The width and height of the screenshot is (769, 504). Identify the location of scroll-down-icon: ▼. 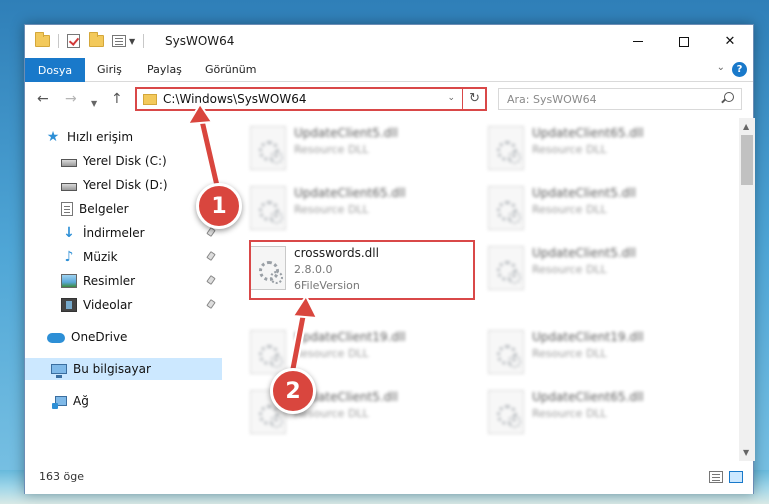
(746, 452).